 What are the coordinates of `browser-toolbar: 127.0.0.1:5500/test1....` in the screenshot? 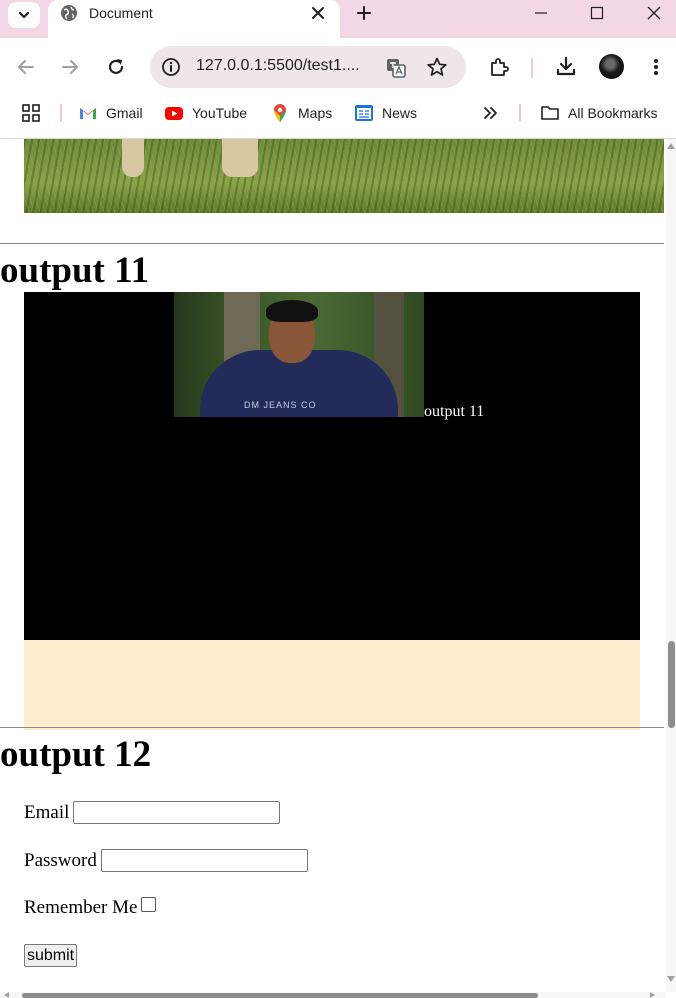 It's located at (338, 67).